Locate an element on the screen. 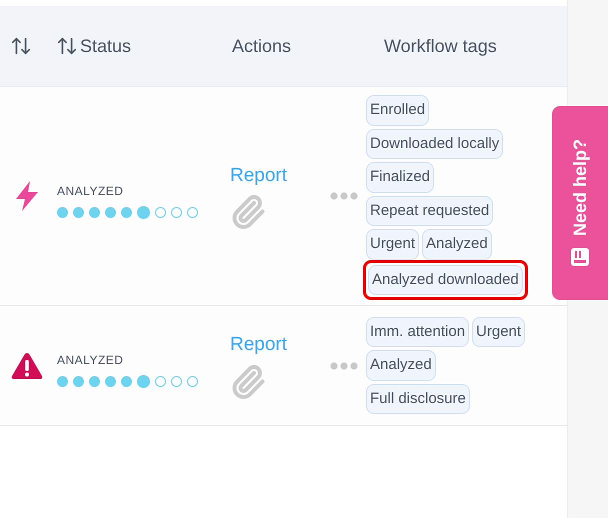 Image resolution: width=608 pixels, height=518 pixels. workflow-tag: Downloaded locally is located at coordinates (435, 143).